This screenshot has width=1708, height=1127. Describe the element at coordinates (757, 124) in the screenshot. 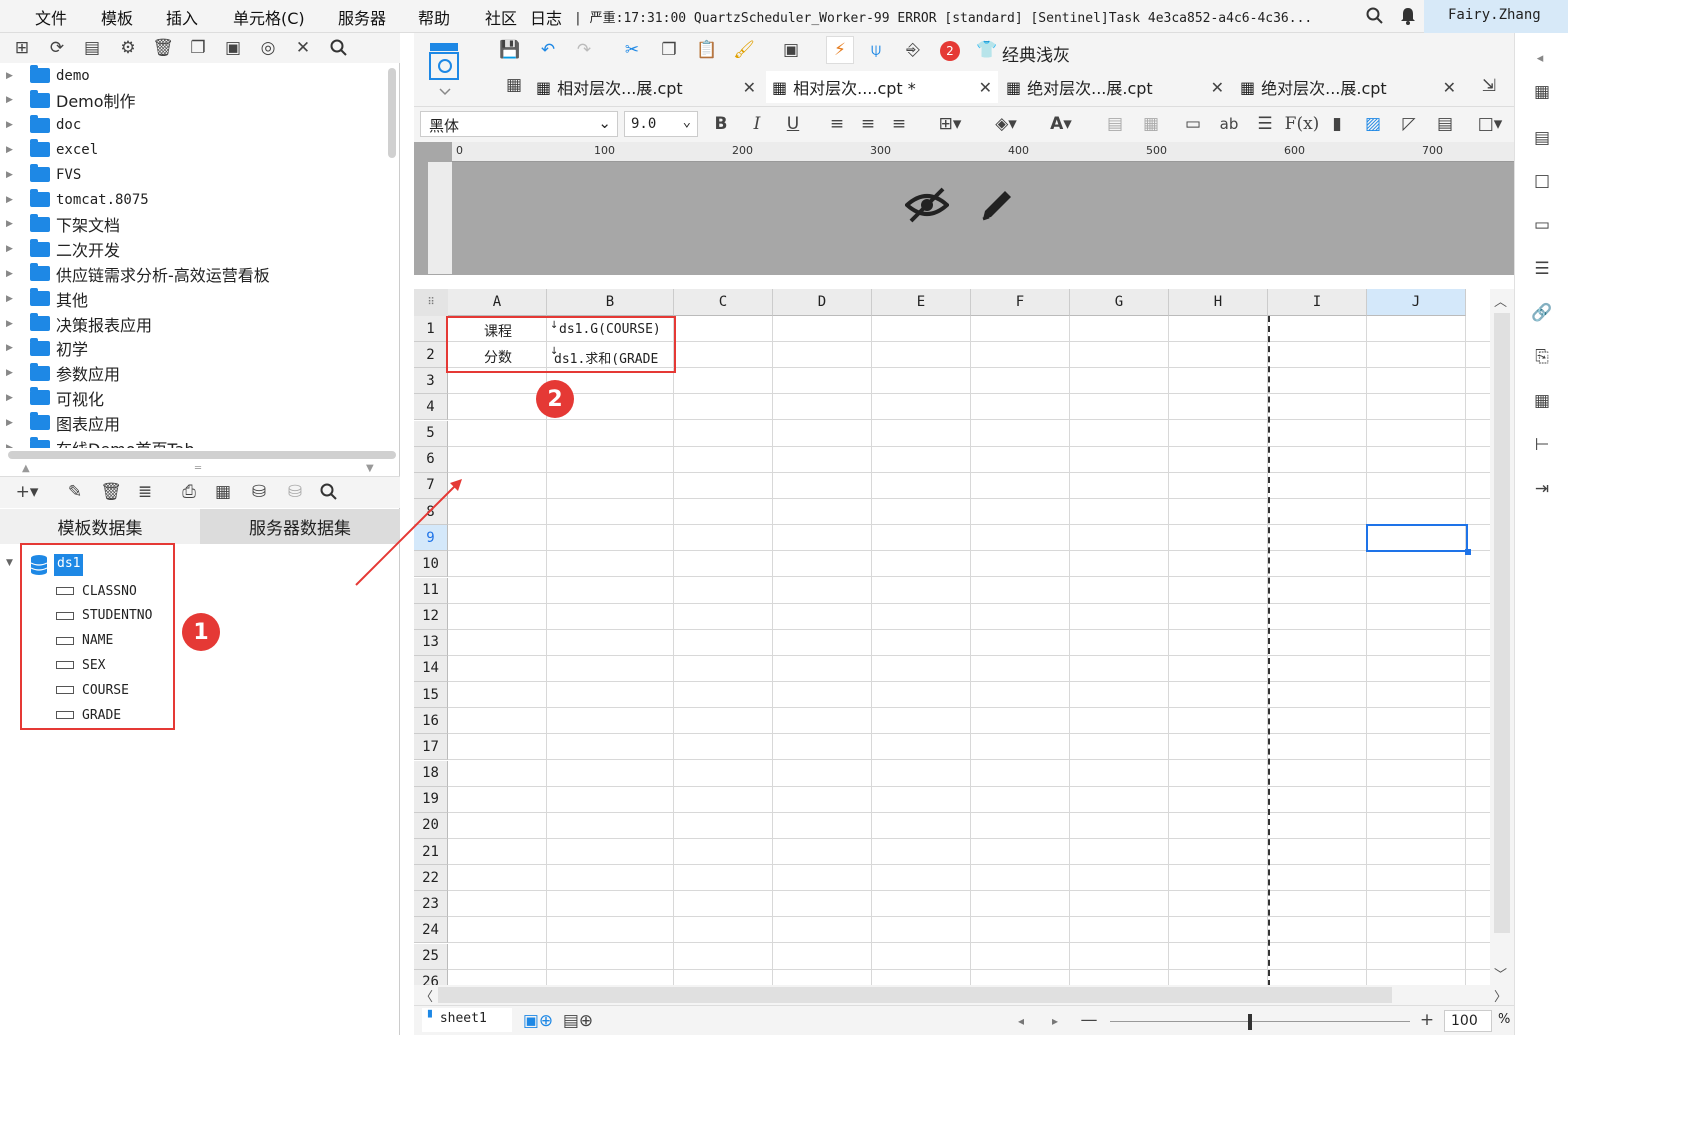

I see `italic-icon: I` at that location.